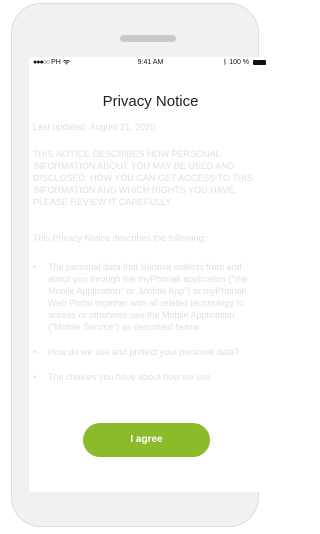 The image size is (320, 534). Describe the element at coordinates (259, 62) in the screenshot. I see `battery-icon` at that location.